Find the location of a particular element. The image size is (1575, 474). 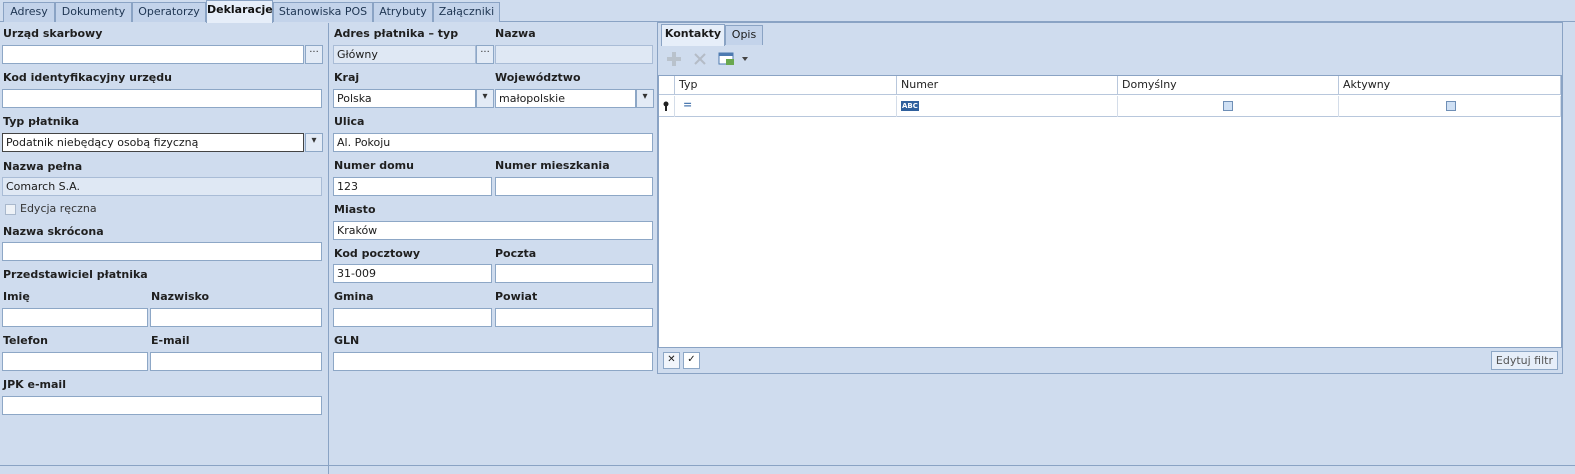

nazwisko-label: Nazwisko is located at coordinates (180, 296).